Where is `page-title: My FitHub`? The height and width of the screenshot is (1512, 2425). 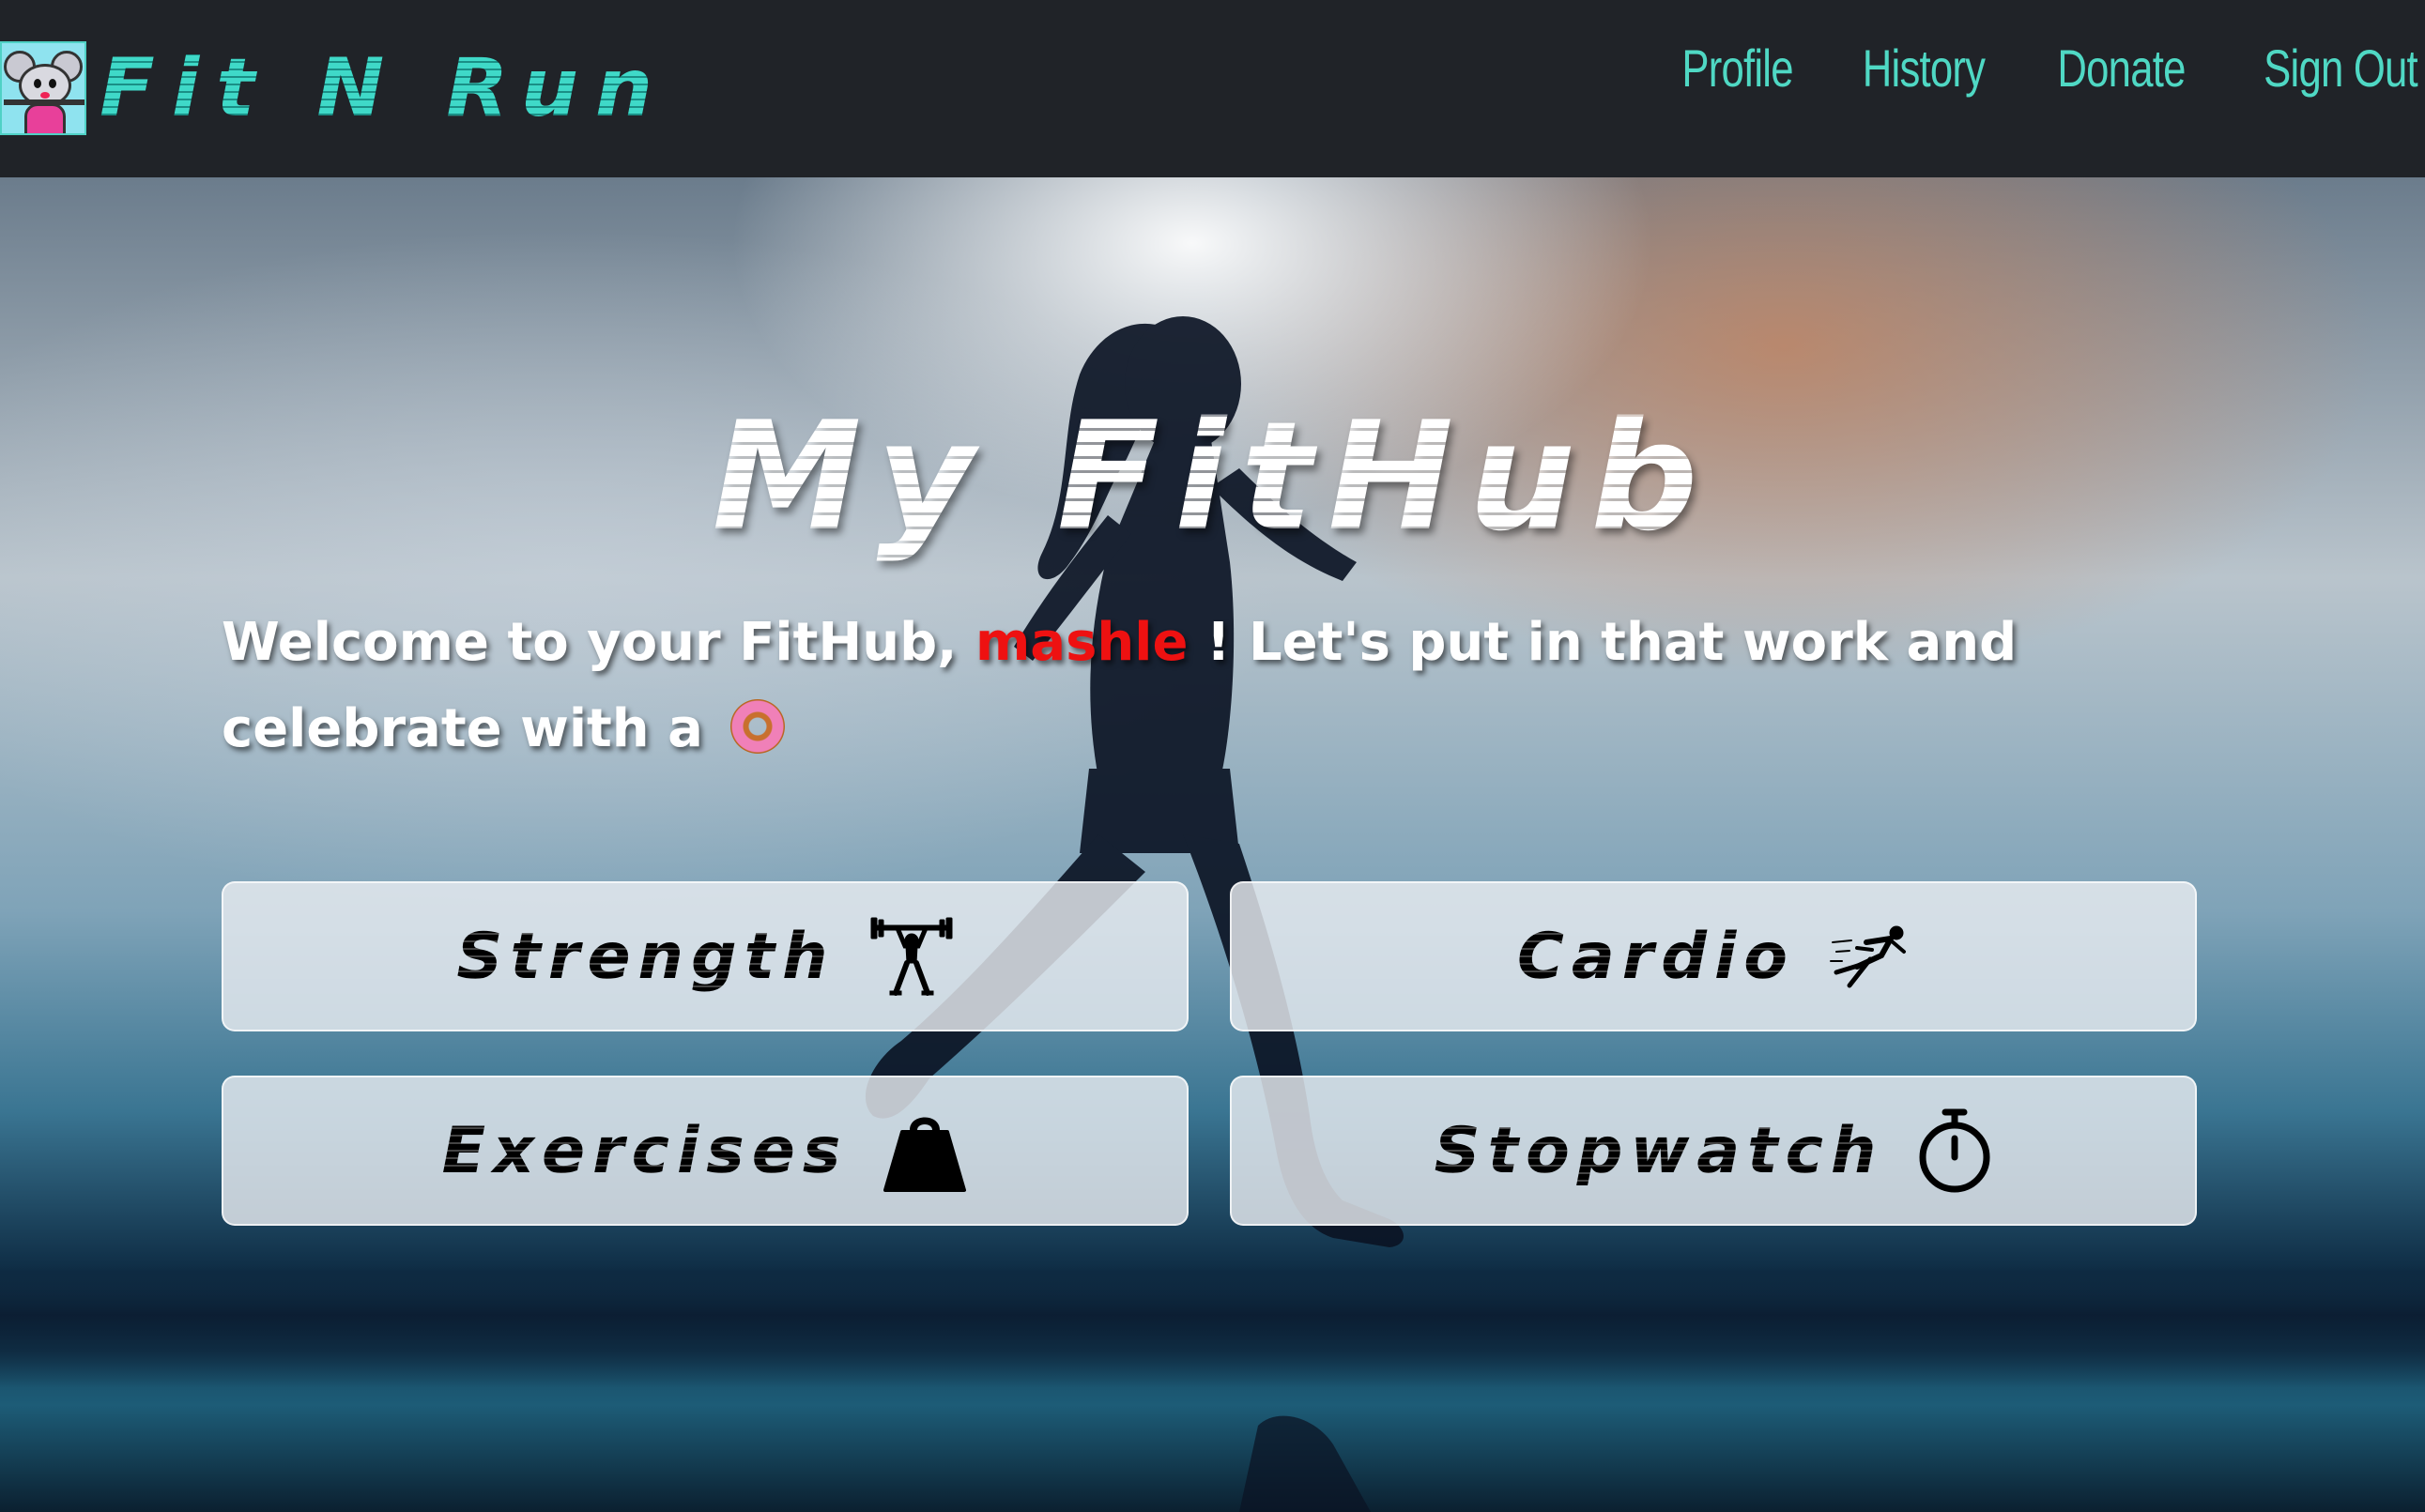
page-title: My FitHub is located at coordinates (1212, 476).